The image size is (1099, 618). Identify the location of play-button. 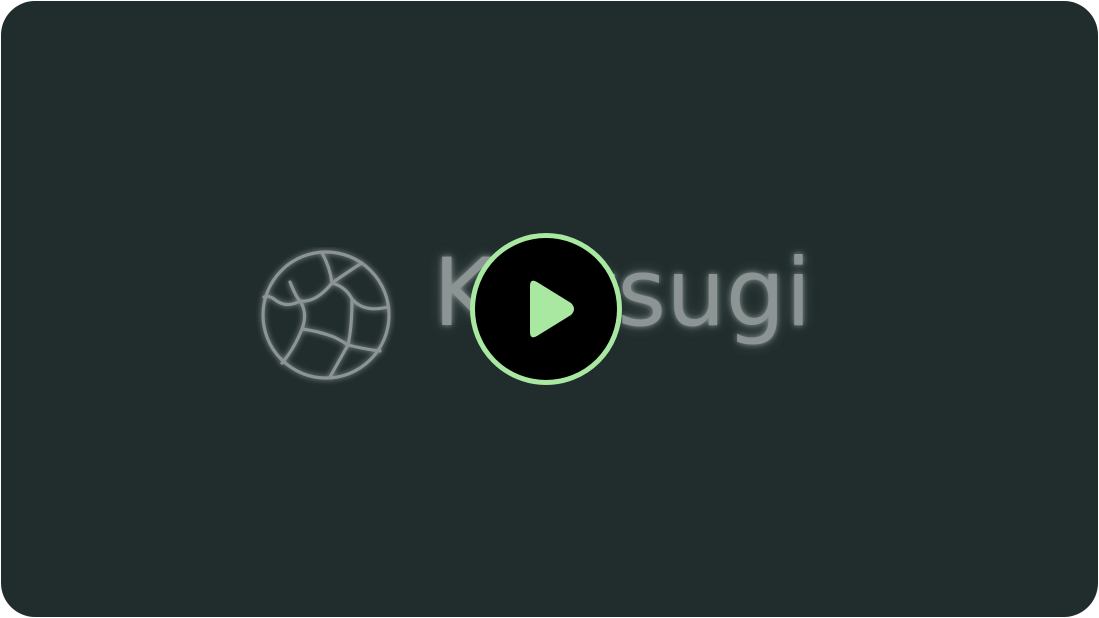
(546, 309).